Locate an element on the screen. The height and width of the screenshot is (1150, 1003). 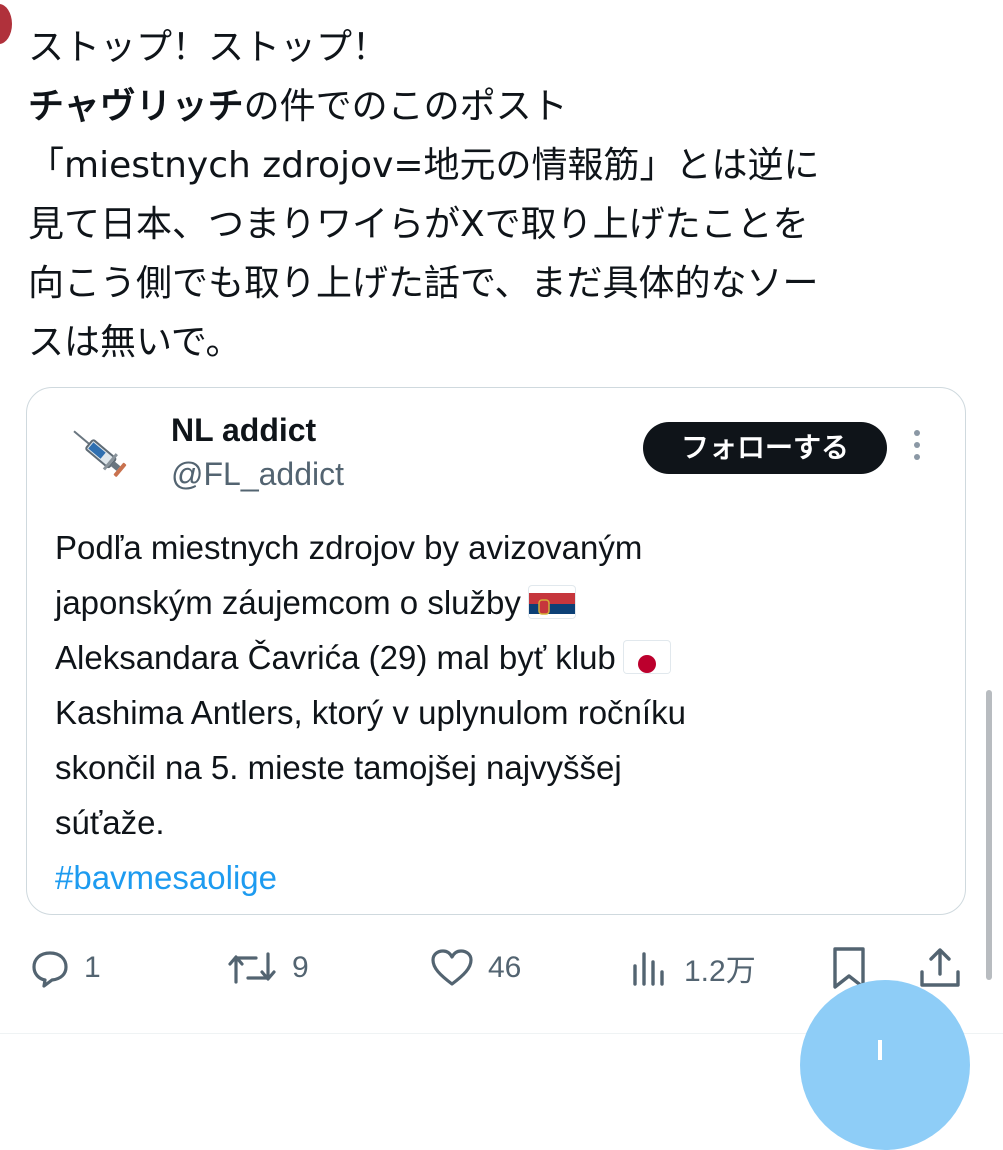
serbia-flag-icon is located at coordinates (551, 602).